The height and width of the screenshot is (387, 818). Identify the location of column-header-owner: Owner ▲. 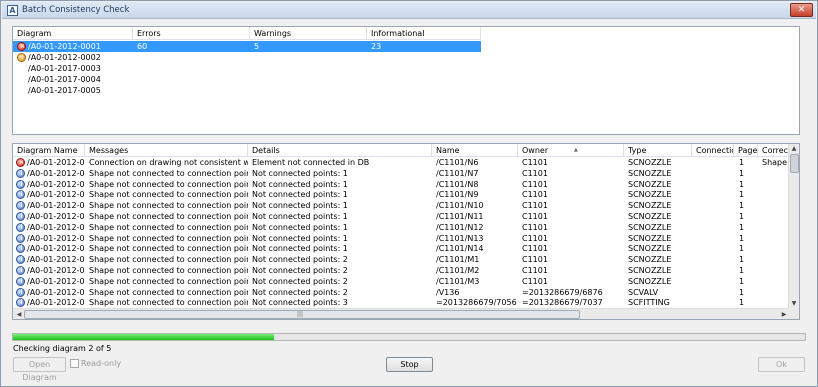
(571, 150).